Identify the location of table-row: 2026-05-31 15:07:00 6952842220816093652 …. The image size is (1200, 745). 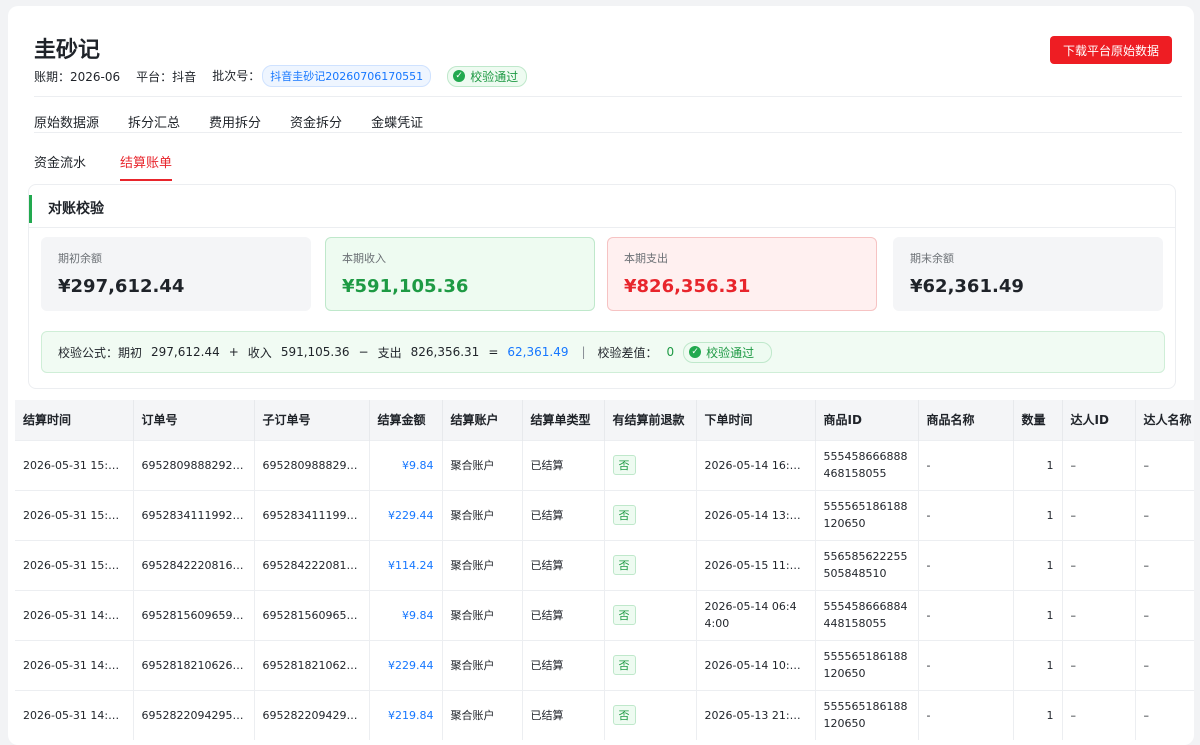
(604, 564).